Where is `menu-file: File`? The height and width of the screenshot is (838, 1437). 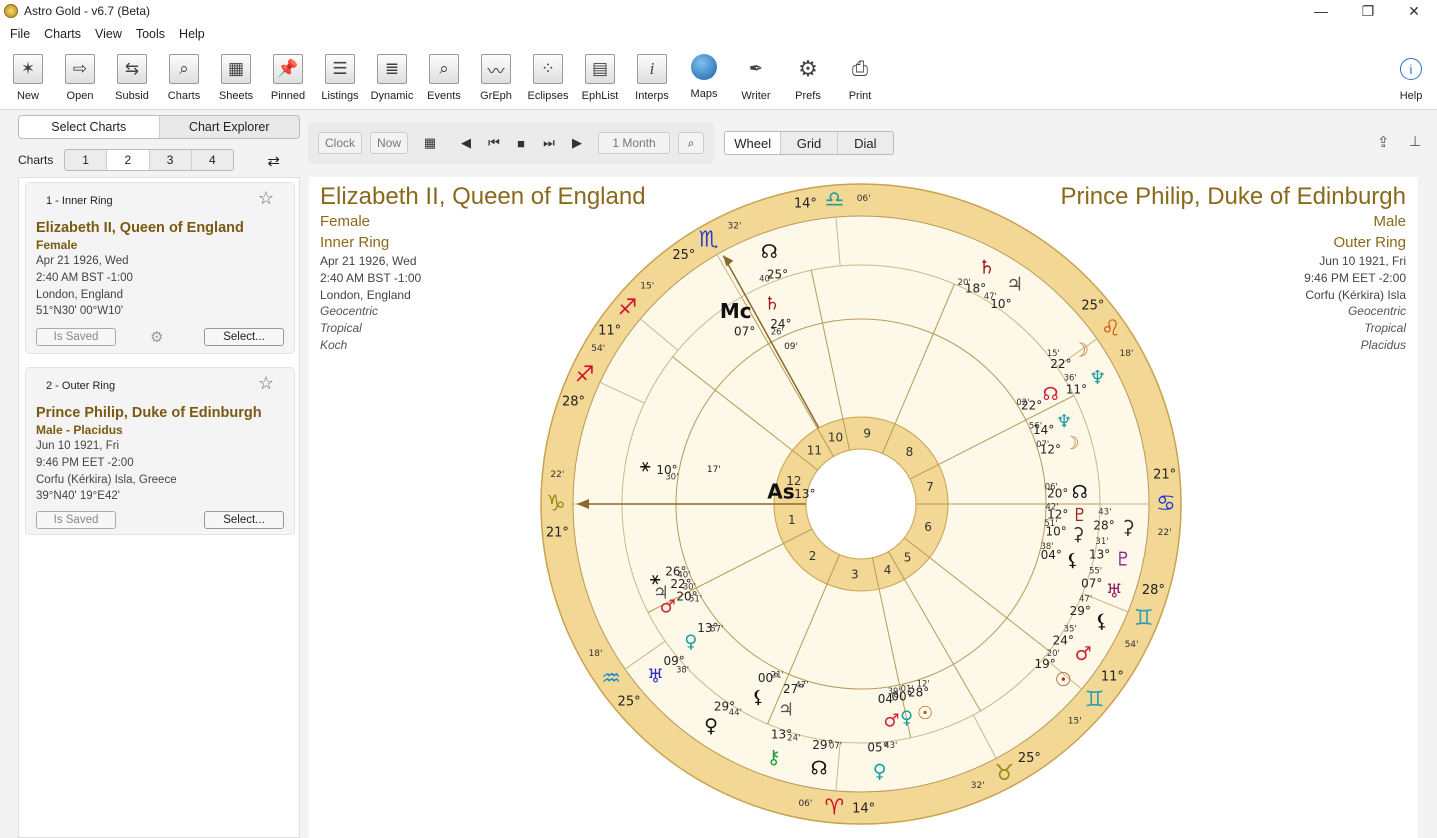 menu-file: File is located at coordinates (20, 34).